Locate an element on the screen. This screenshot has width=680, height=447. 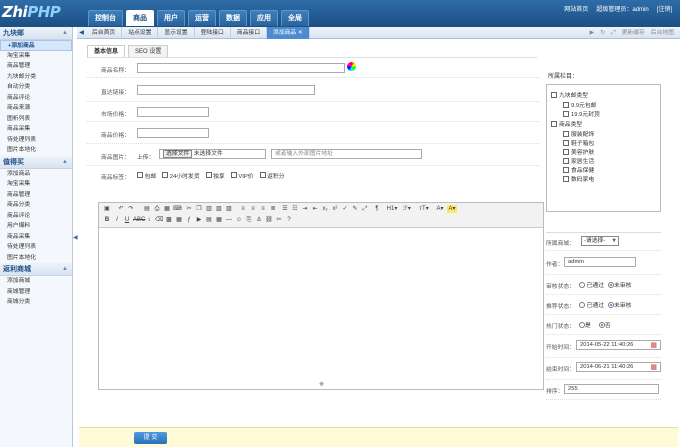
file-chooser: 选择文件 未选择文件 is located at coordinates (212, 154).